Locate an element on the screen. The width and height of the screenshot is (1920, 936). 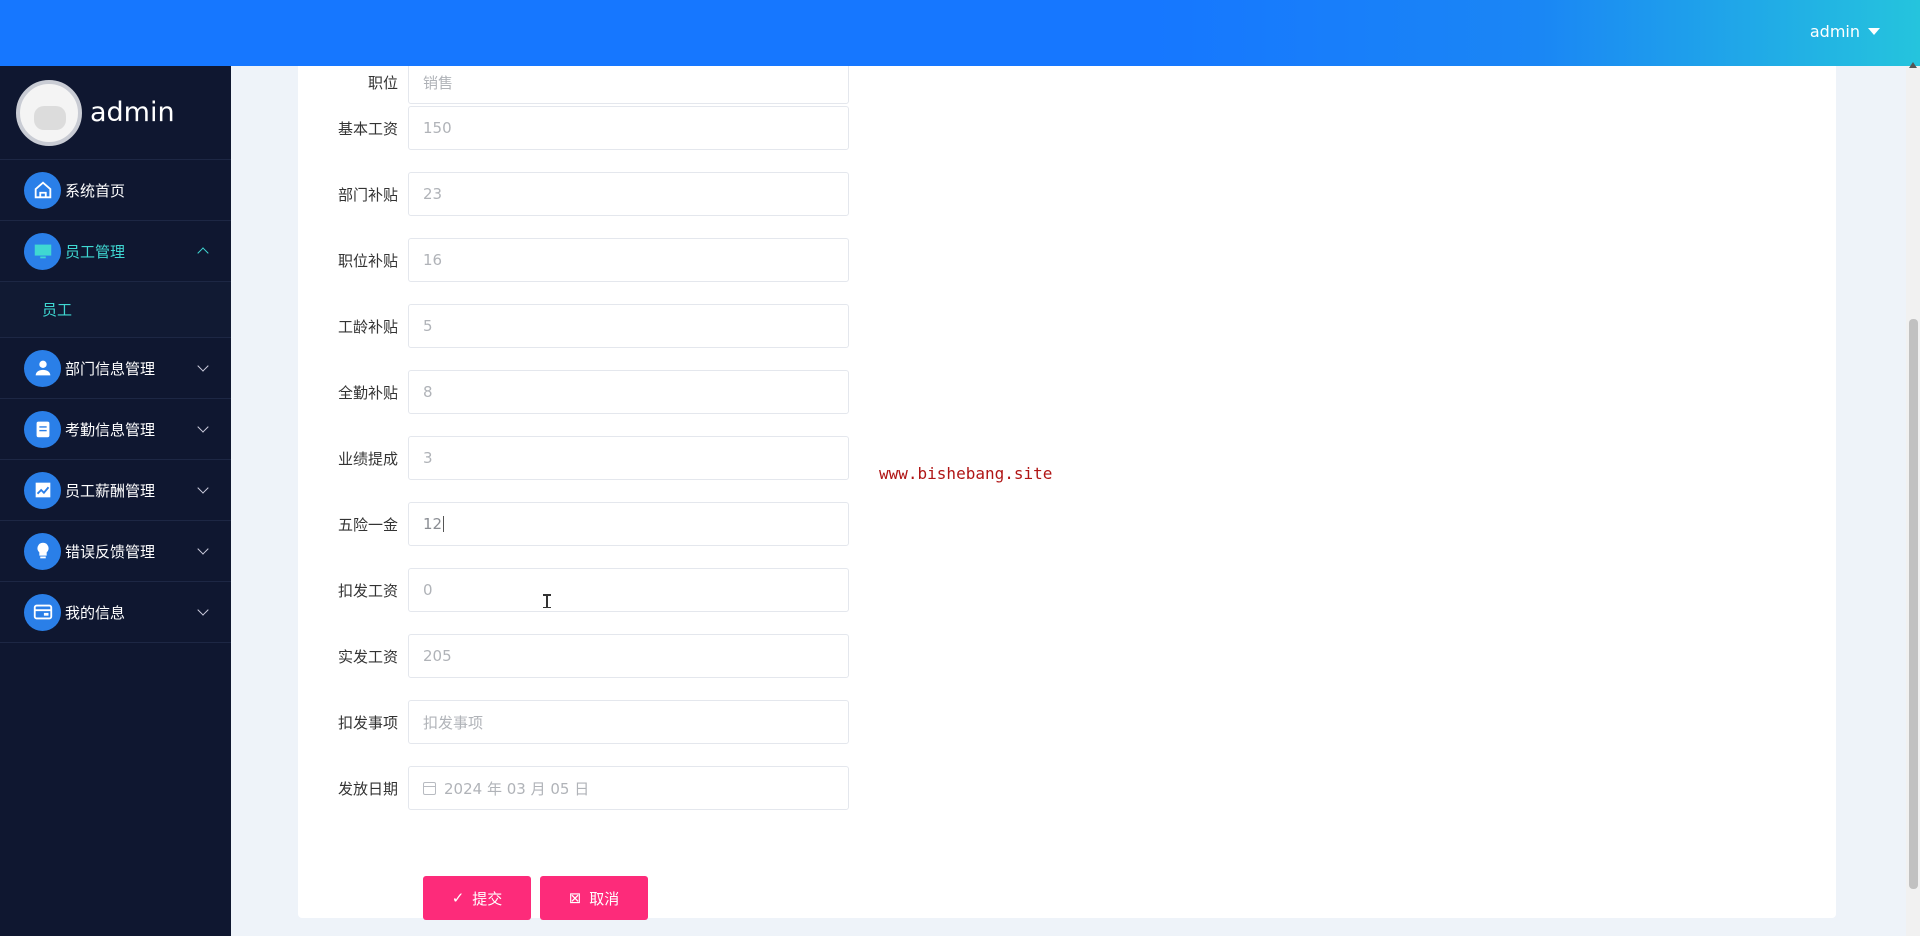
position-allowance-field: 16 is located at coordinates (628, 260).